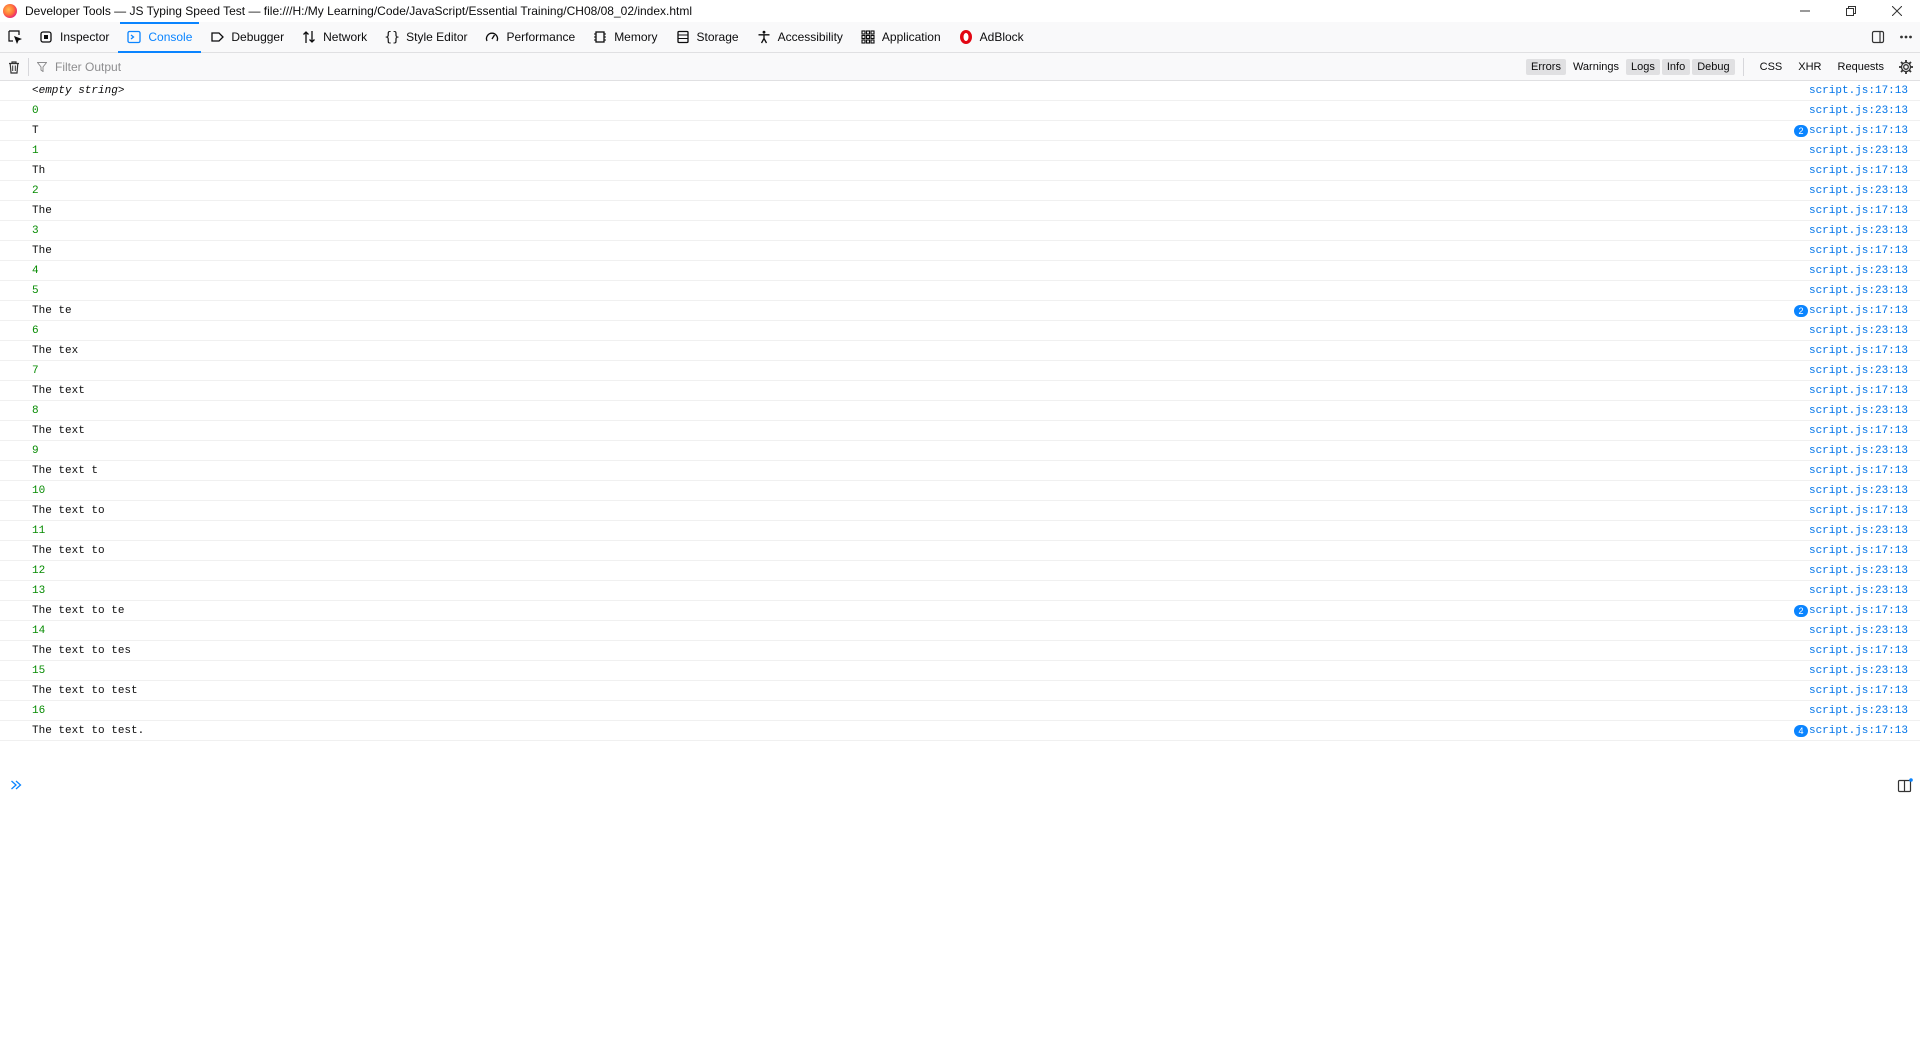 This screenshot has height=1040, width=1920. Describe the element at coordinates (160, 37) in the screenshot. I see `tab-console: Console` at that location.